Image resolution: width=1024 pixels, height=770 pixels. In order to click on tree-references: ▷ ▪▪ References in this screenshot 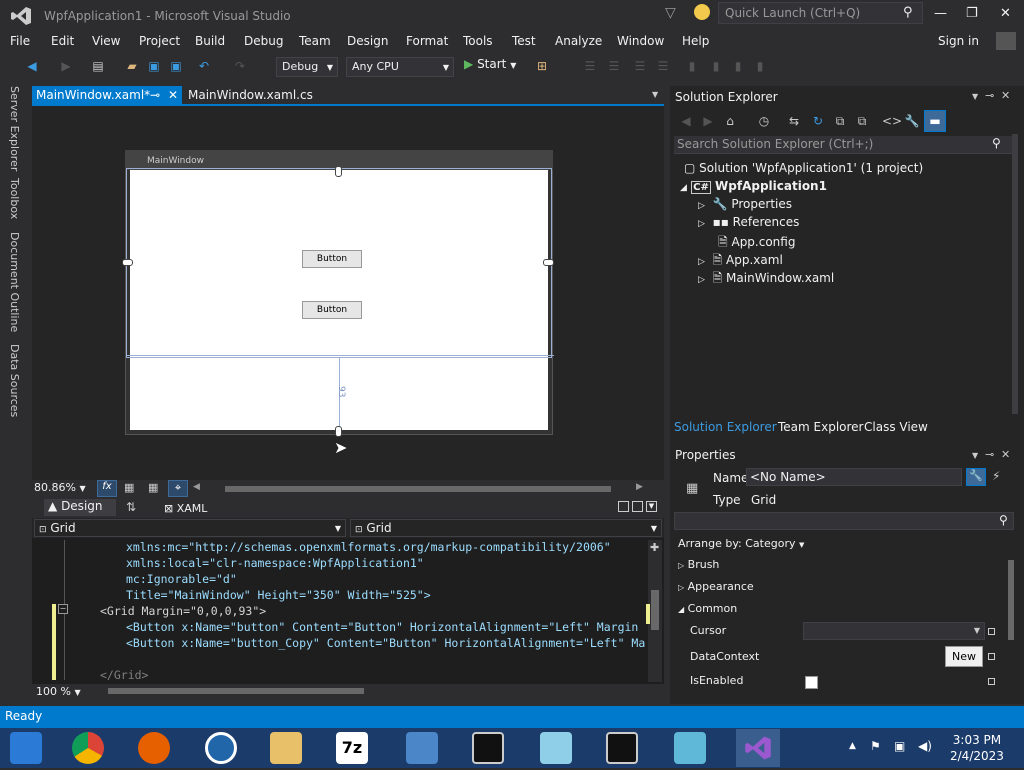, I will do `click(748, 222)`.